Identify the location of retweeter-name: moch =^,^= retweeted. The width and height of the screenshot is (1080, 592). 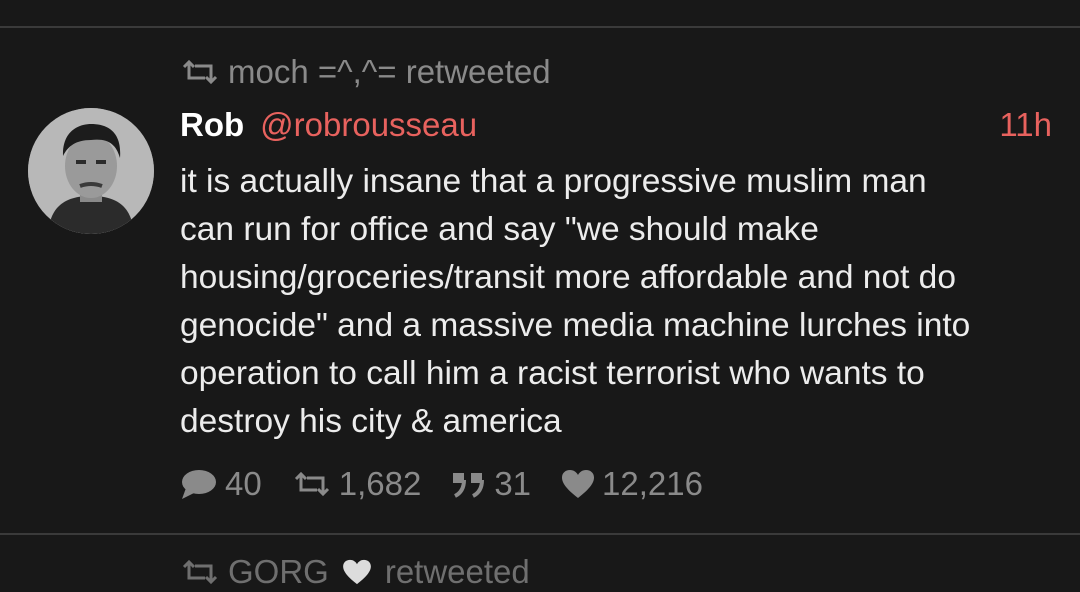
(389, 72).